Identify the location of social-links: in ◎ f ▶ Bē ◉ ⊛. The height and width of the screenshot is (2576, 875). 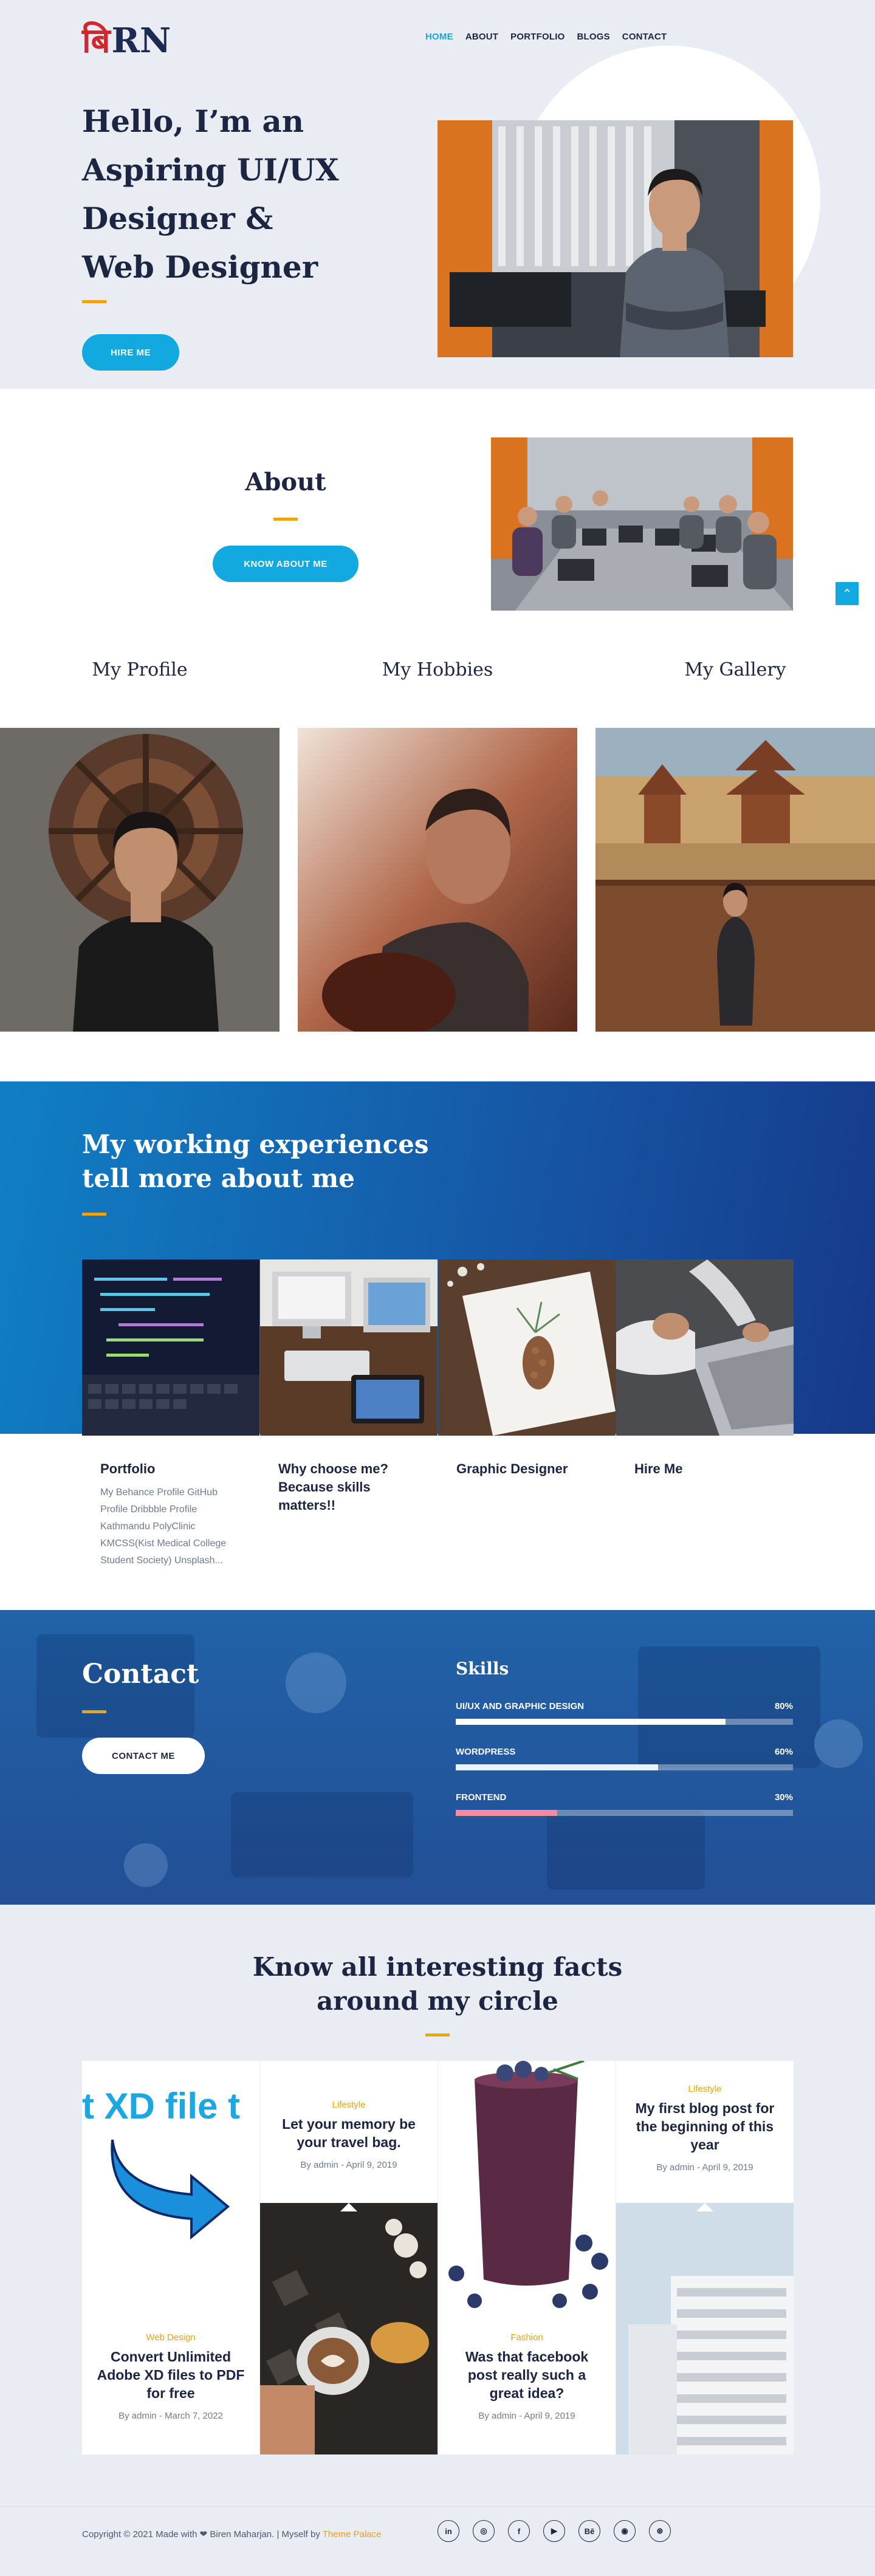
(554, 2531).